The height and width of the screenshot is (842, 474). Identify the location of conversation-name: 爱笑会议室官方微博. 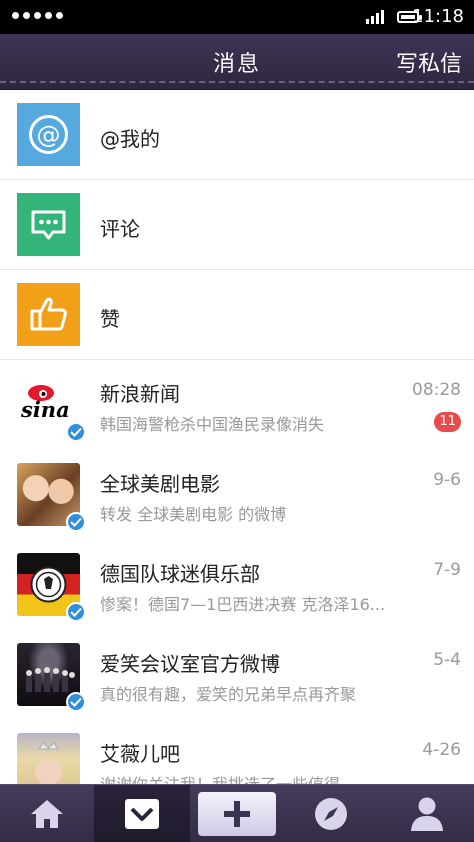
(190, 664).